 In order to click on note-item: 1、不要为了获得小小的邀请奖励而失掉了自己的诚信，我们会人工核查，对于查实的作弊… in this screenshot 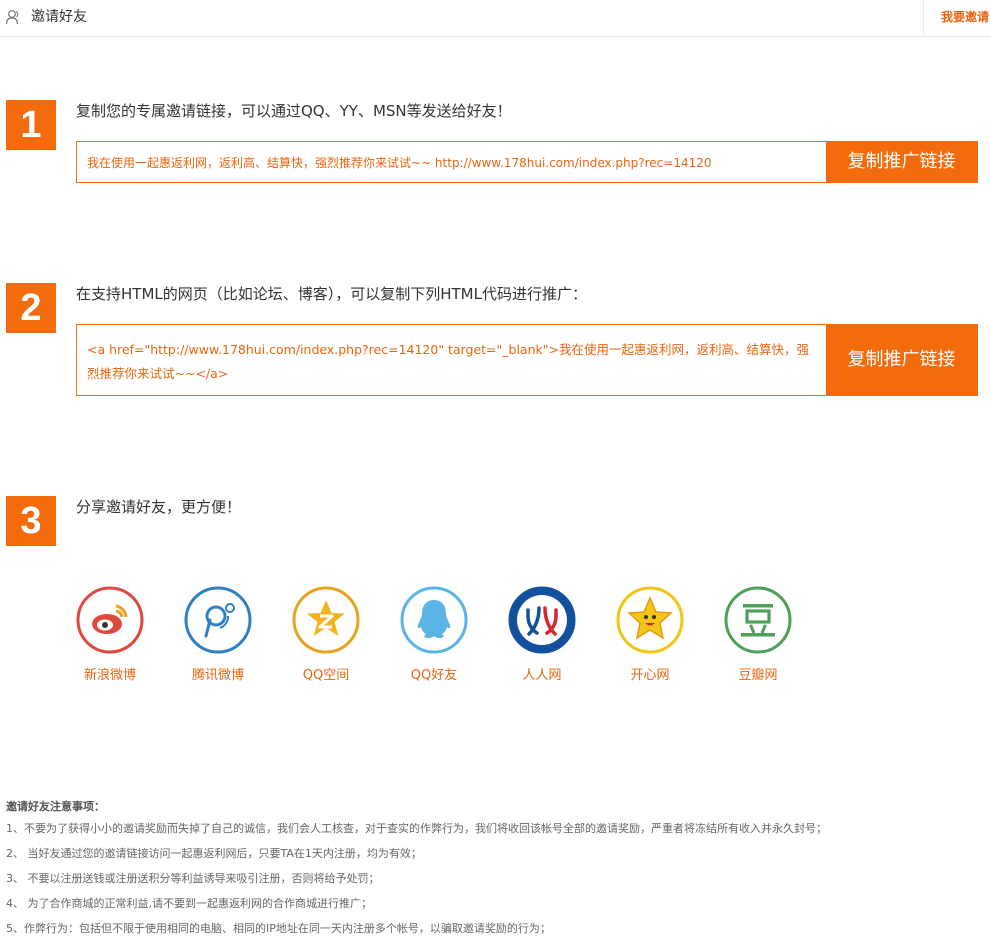, I will do `click(416, 828)`.